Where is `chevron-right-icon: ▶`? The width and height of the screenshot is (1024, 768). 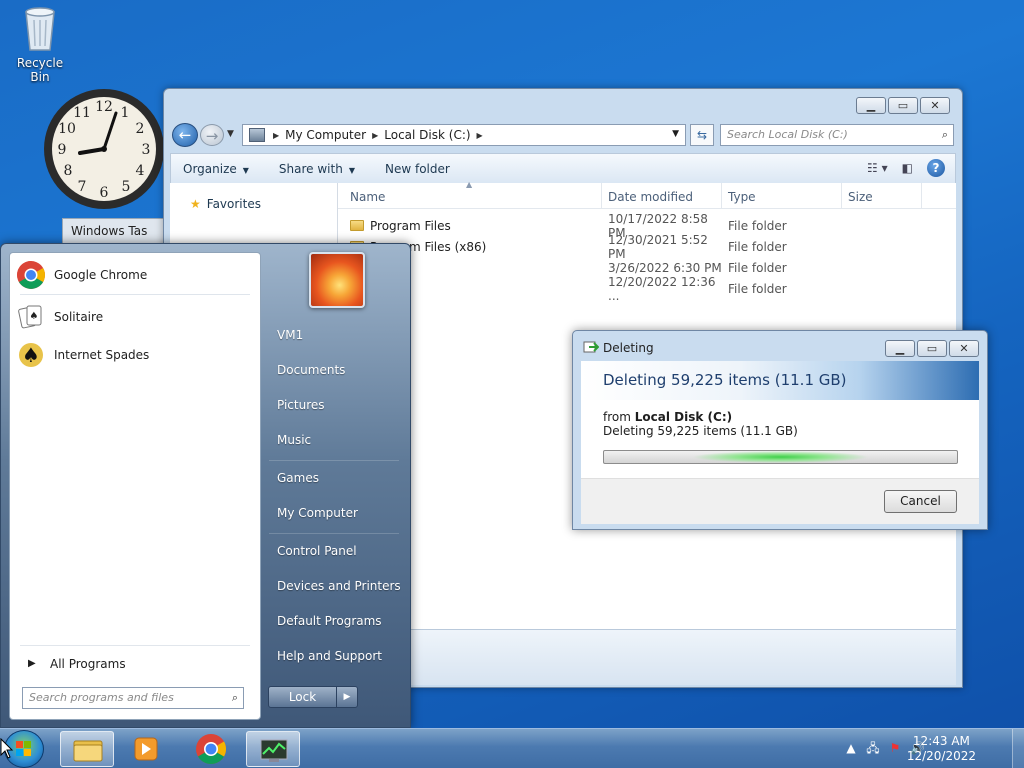 chevron-right-icon: ▶ is located at coordinates (32, 663).